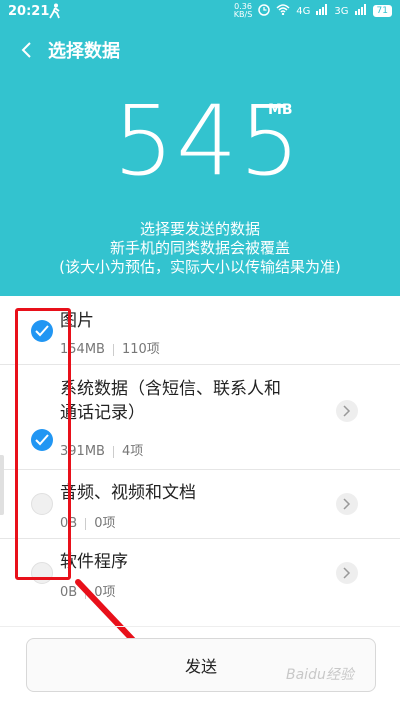  What do you see at coordinates (200, 626) in the screenshot?
I see `divider` at bounding box center [200, 626].